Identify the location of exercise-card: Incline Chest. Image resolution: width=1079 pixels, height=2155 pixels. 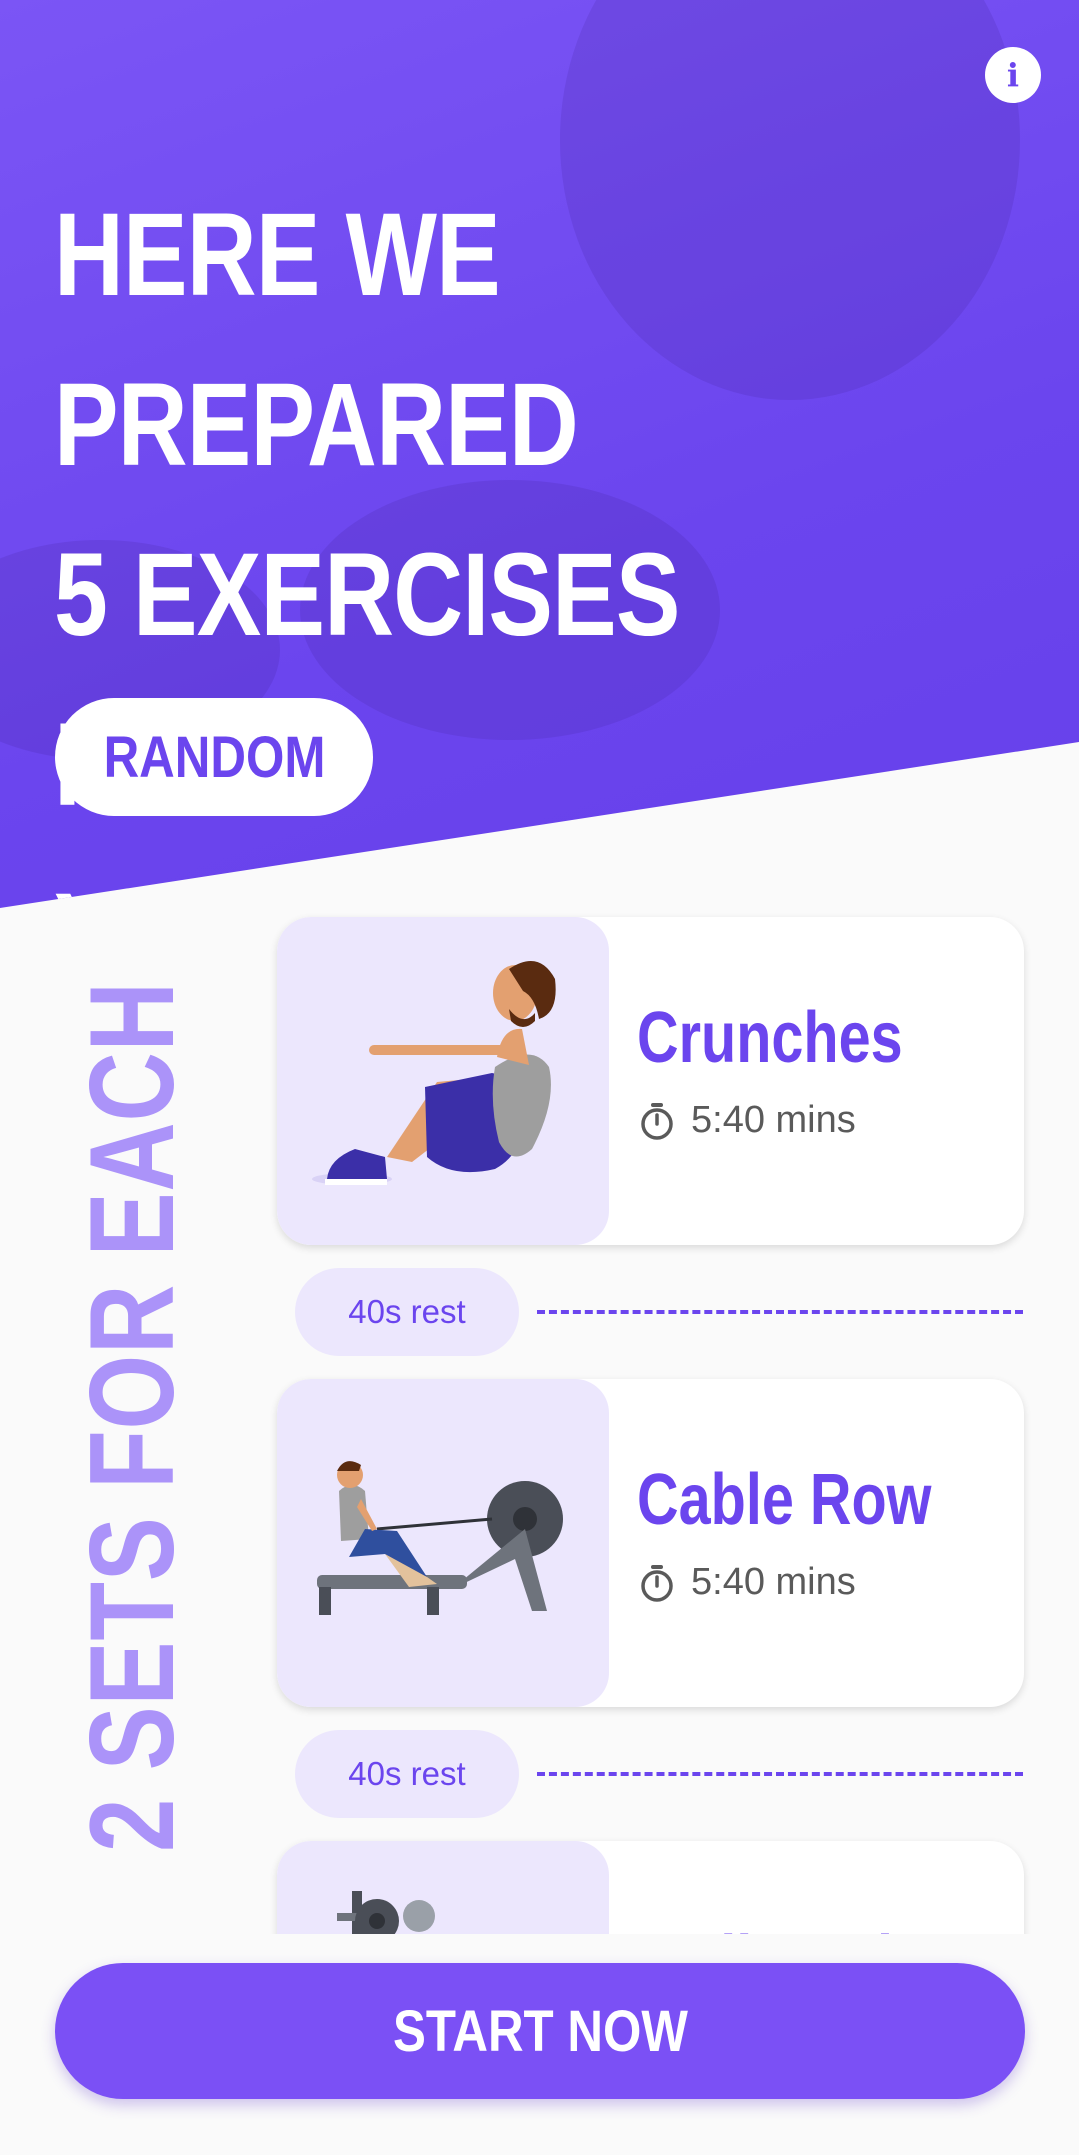
(650, 1887).